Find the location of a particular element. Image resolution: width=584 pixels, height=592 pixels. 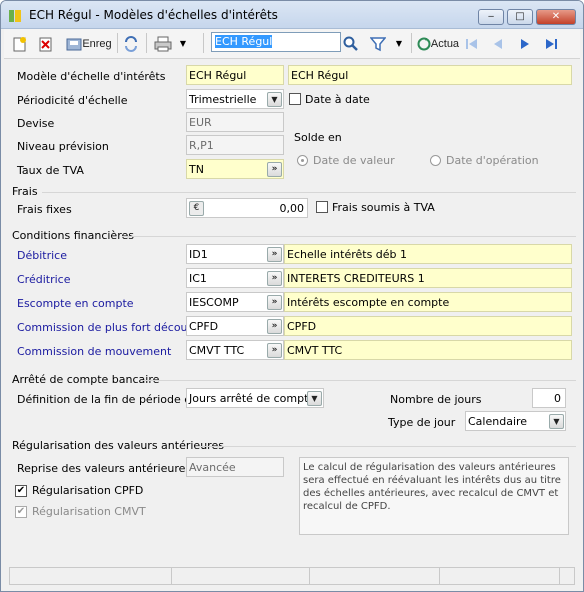

new-button is located at coordinates (20, 43).